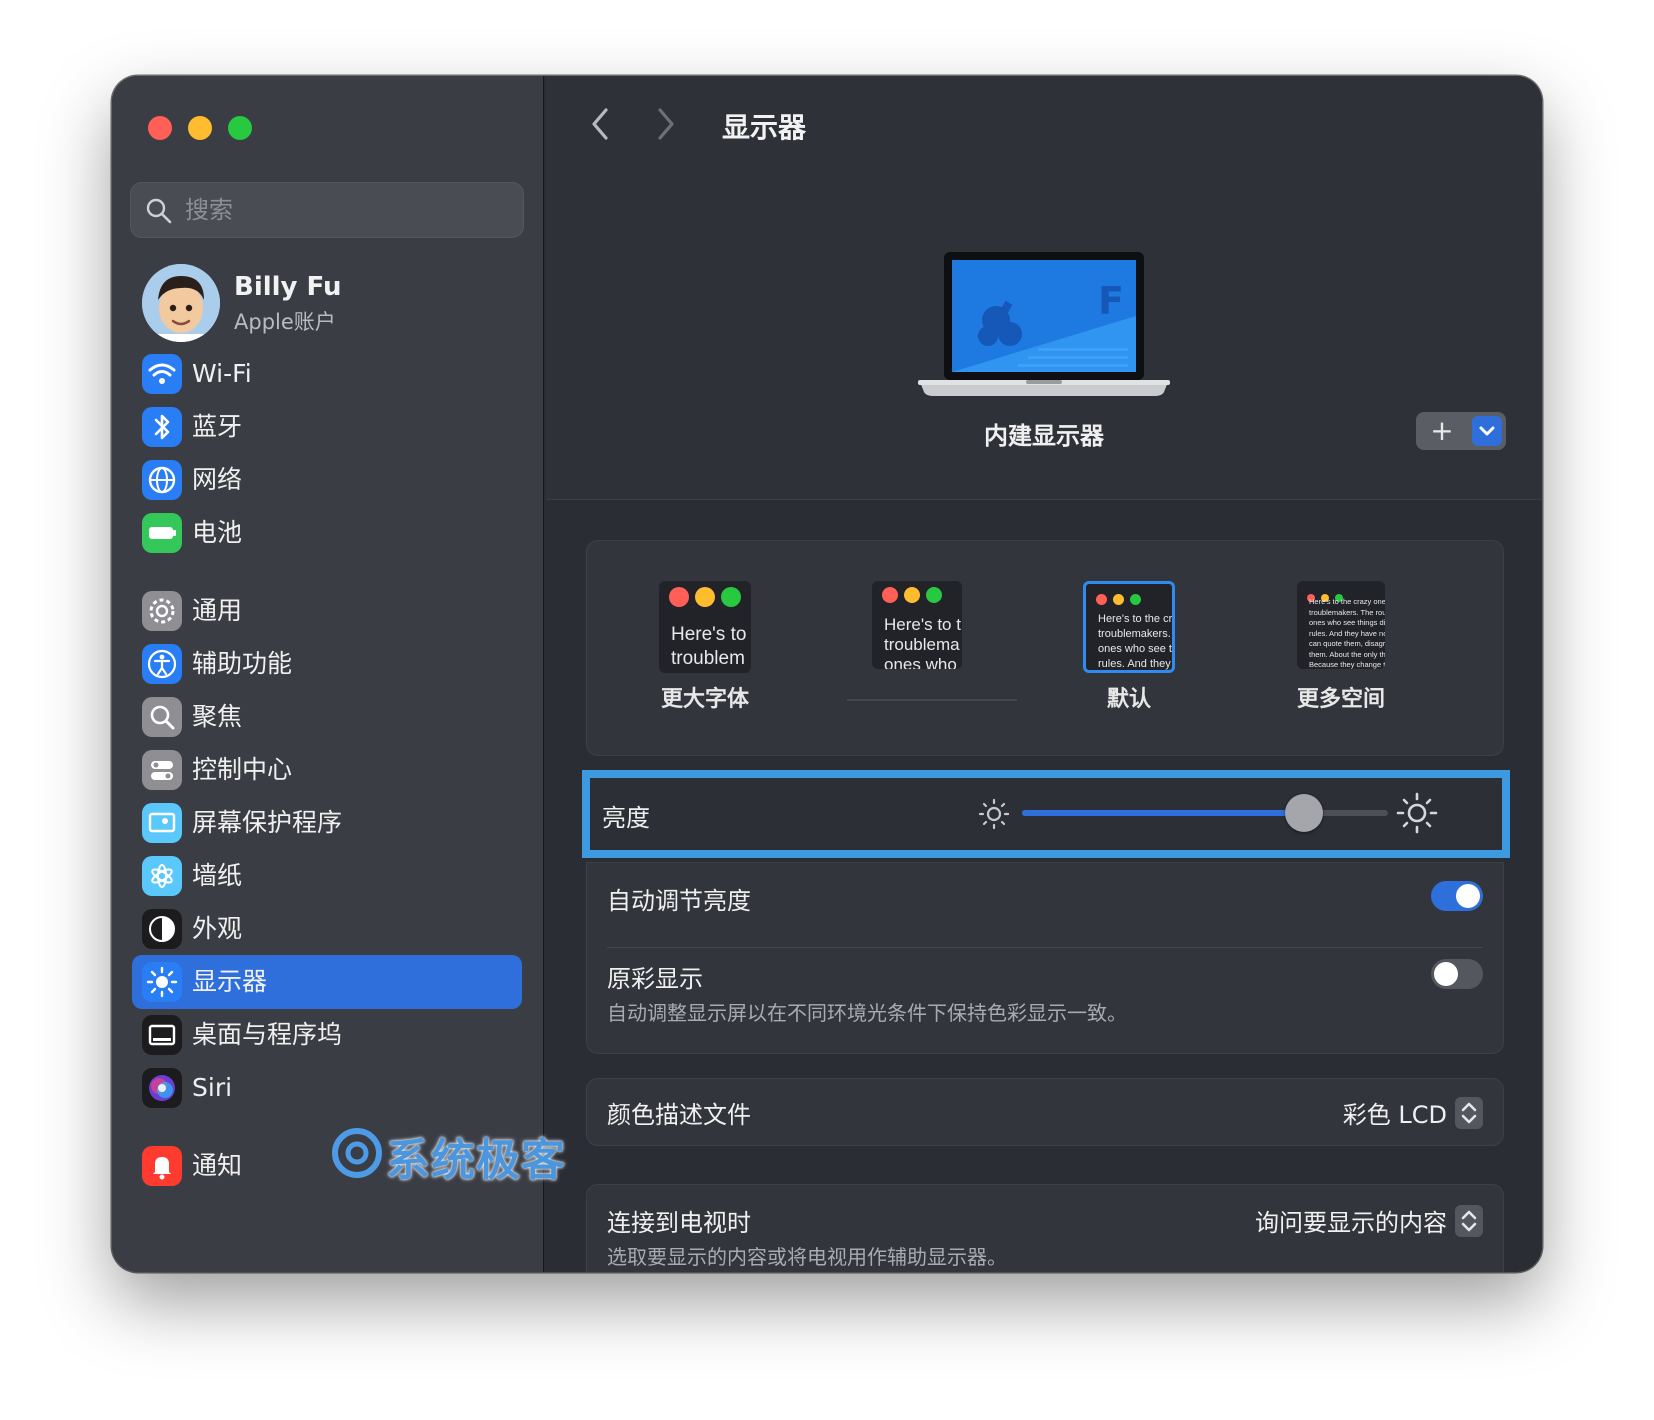 This screenshot has height=1420, width=1654. I want to click on sidebar-item-12: 桌面与程序坞, so click(327, 1035).